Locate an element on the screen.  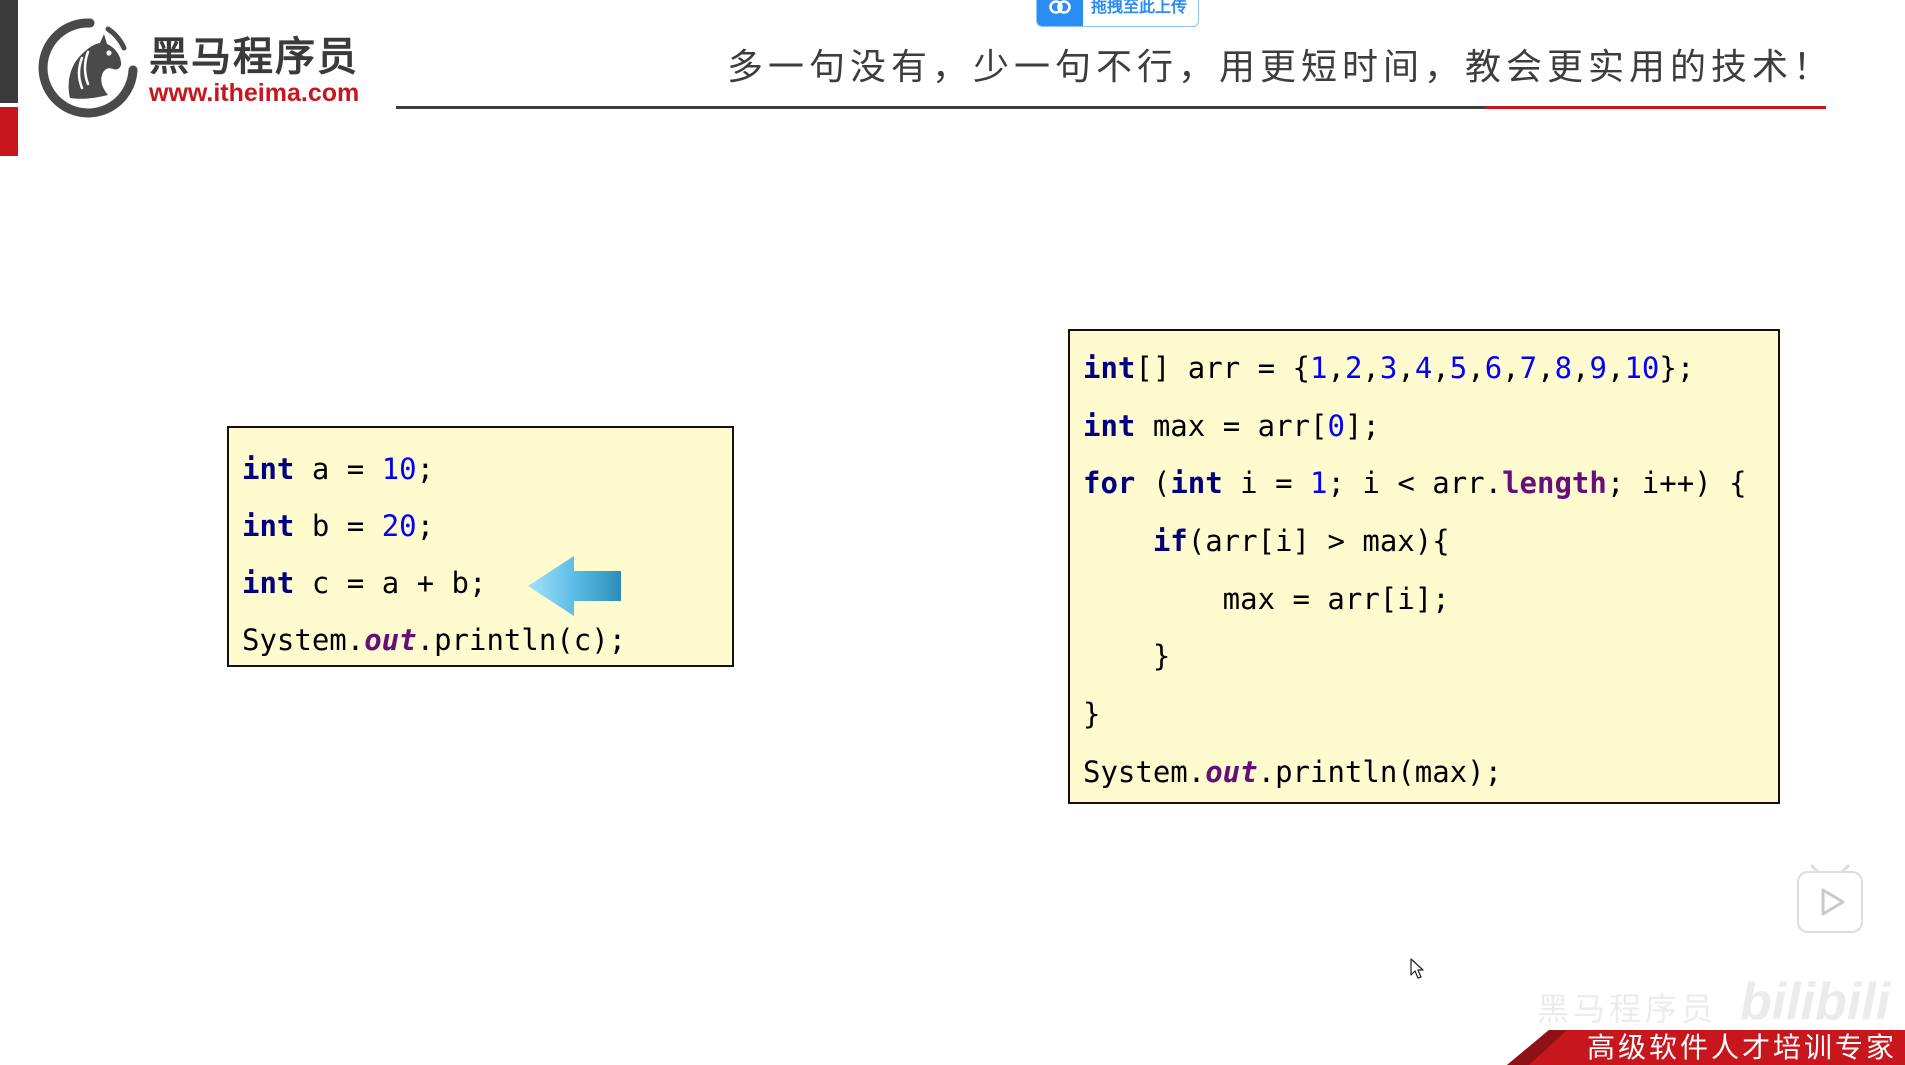
mouse-pointer-icon is located at coordinates (1417, 968).